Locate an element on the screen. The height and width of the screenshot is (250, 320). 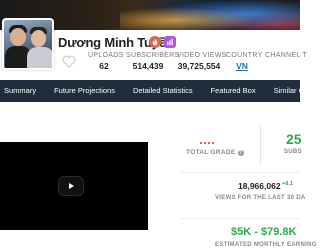
monthly-earnings-label: ESTIMATED MONTHLY EARNING is located at coordinates (266, 245).